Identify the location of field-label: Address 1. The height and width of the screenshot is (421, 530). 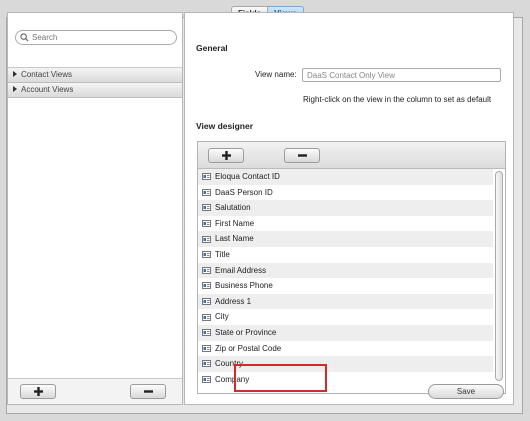
(233, 301).